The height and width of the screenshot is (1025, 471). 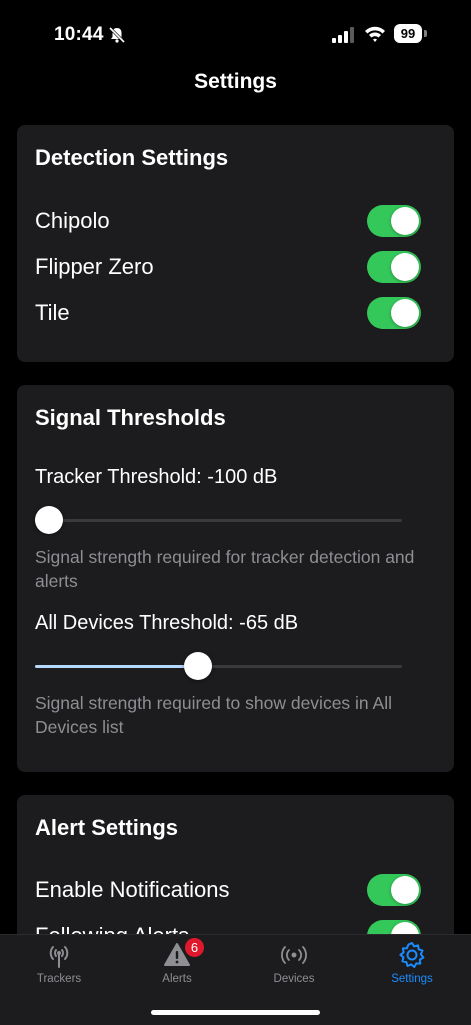 I want to click on tab-settings: Settings, so click(x=412, y=965).